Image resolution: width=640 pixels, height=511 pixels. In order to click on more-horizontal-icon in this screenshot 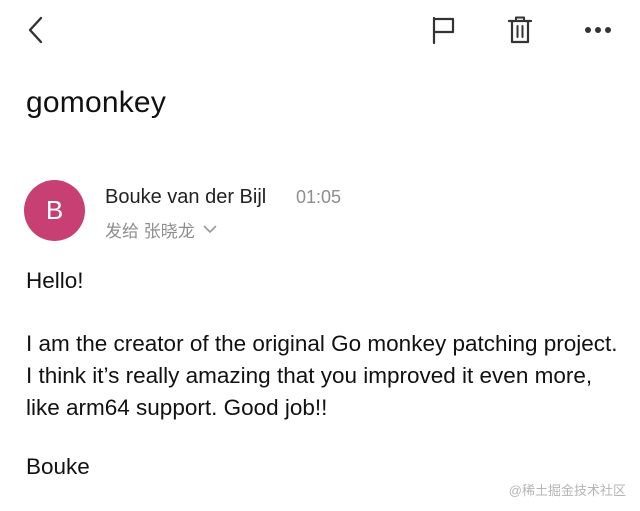, I will do `click(598, 30)`.